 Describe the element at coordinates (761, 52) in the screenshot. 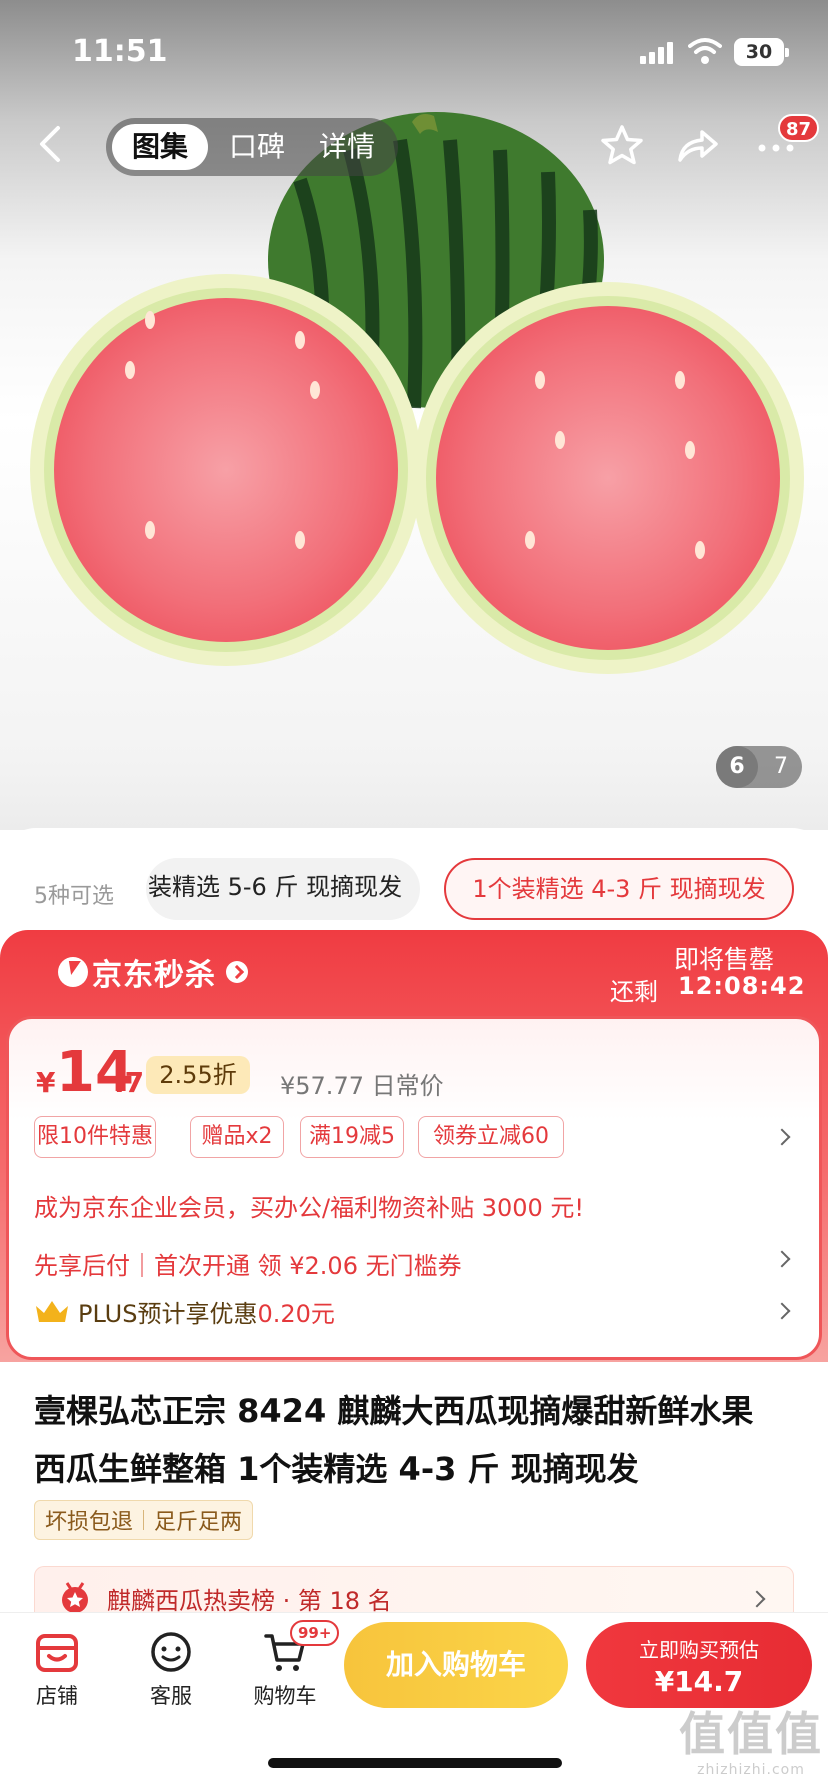

I see `battery-icon: 30` at that location.